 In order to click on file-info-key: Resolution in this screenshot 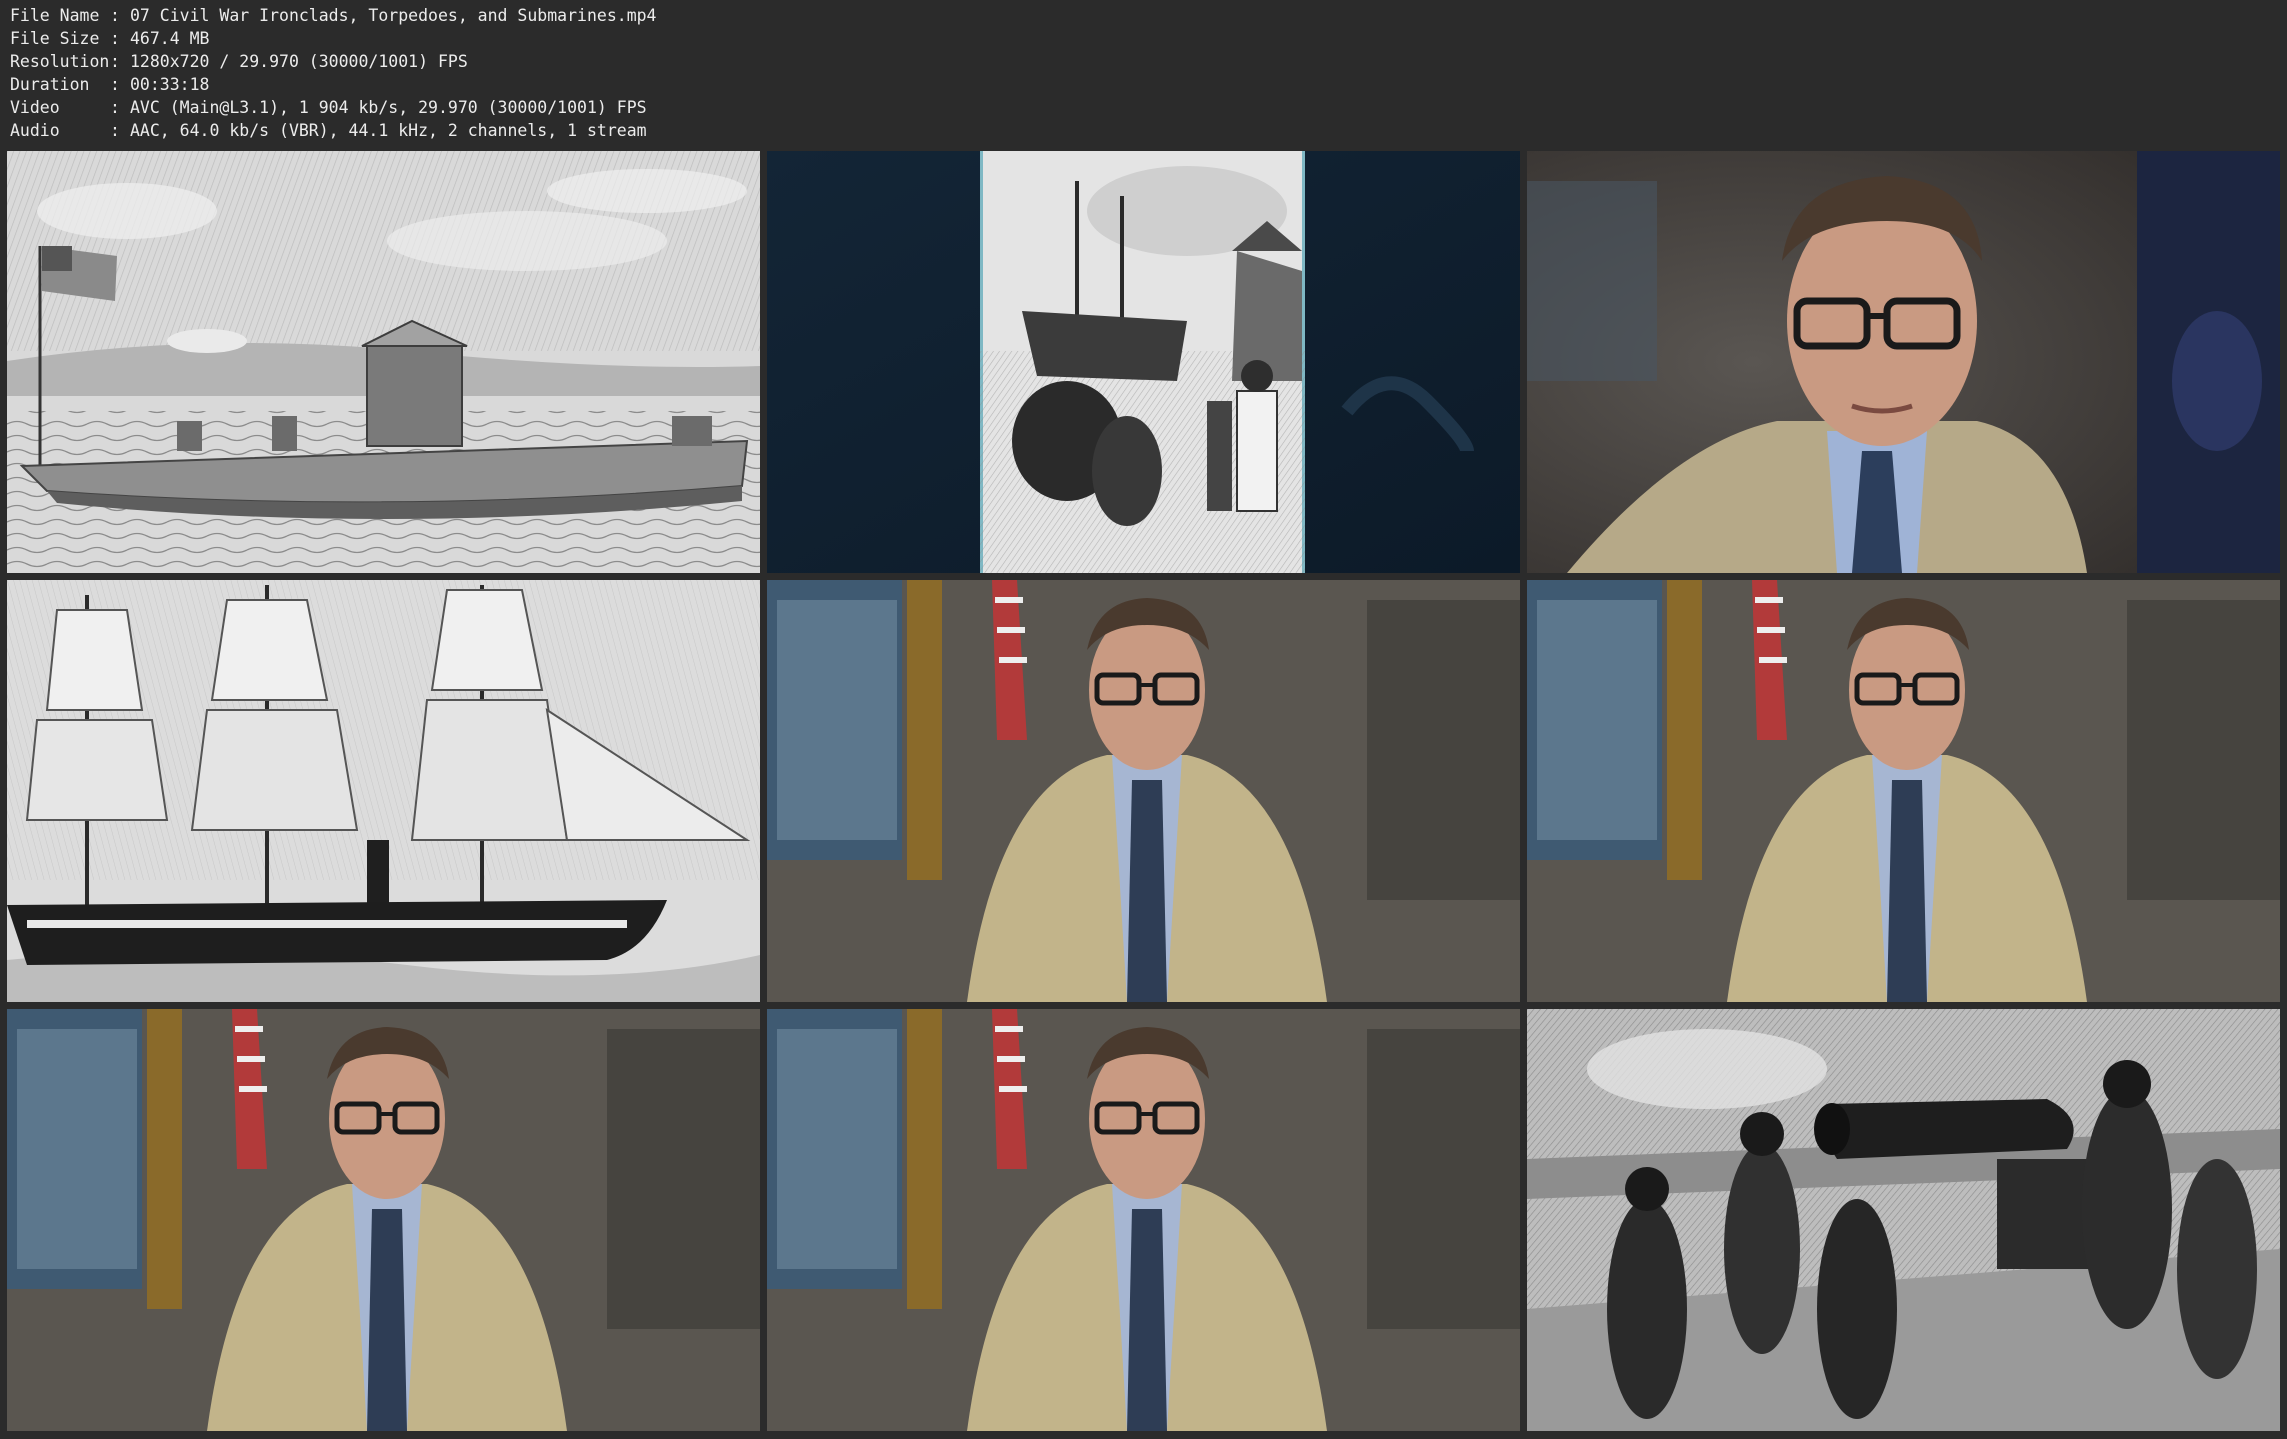, I will do `click(60, 61)`.